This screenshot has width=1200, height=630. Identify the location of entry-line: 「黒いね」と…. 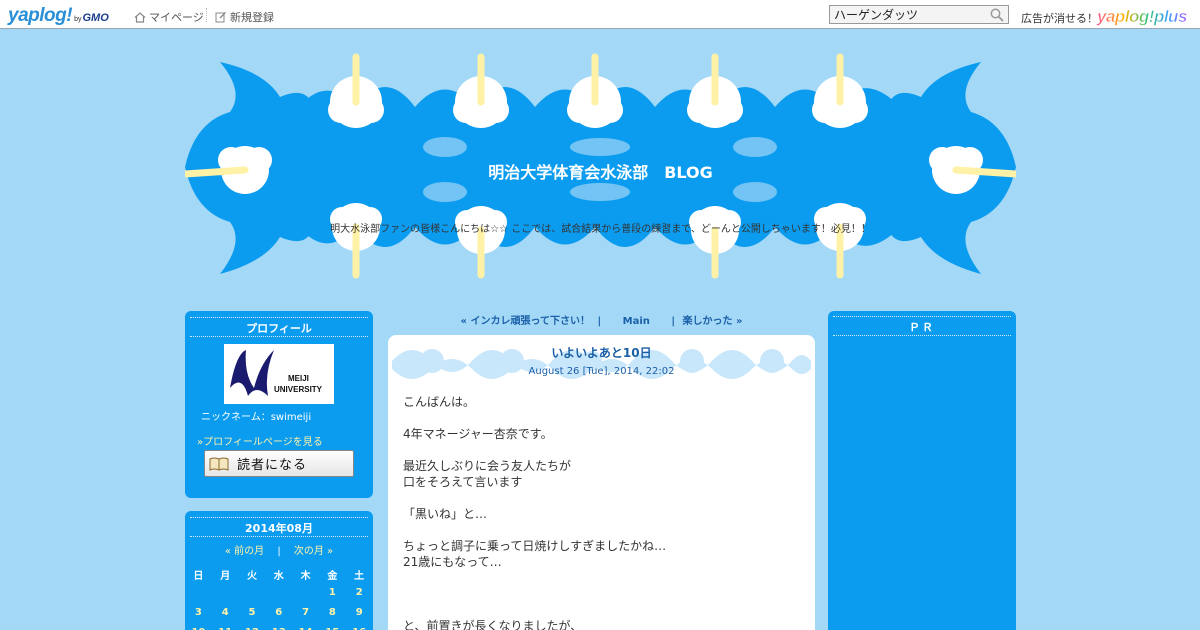
(445, 514).